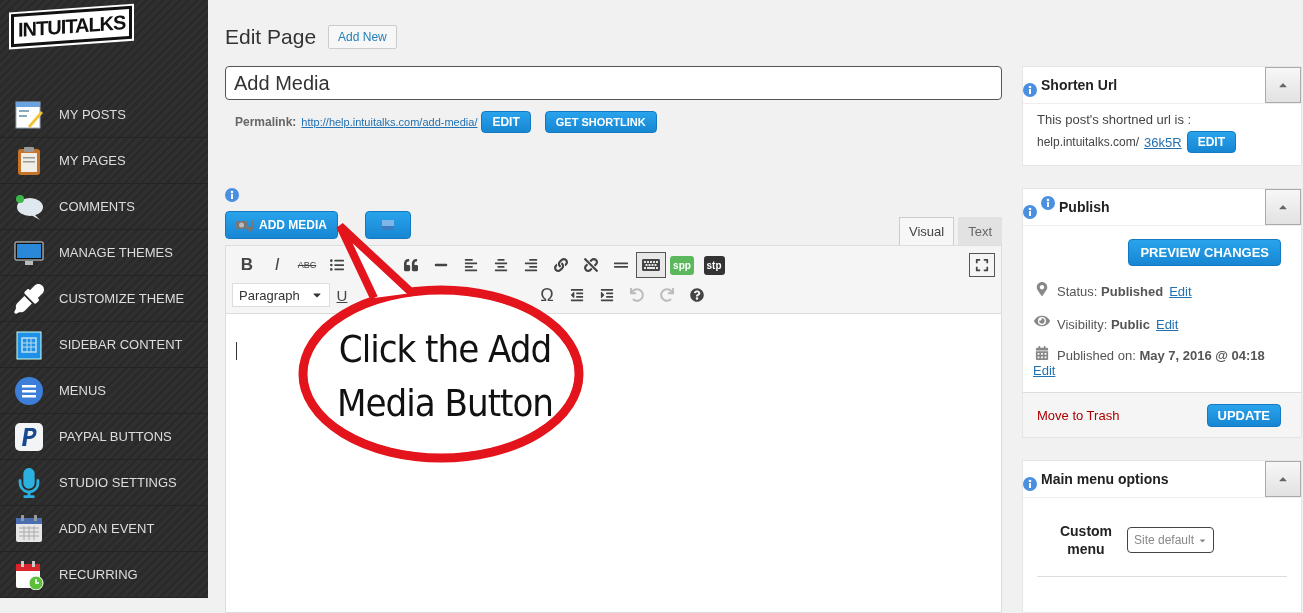 The width and height of the screenshot is (1303, 613). Describe the element at coordinates (714, 265) in the screenshot. I see `plugin-button: stp` at that location.